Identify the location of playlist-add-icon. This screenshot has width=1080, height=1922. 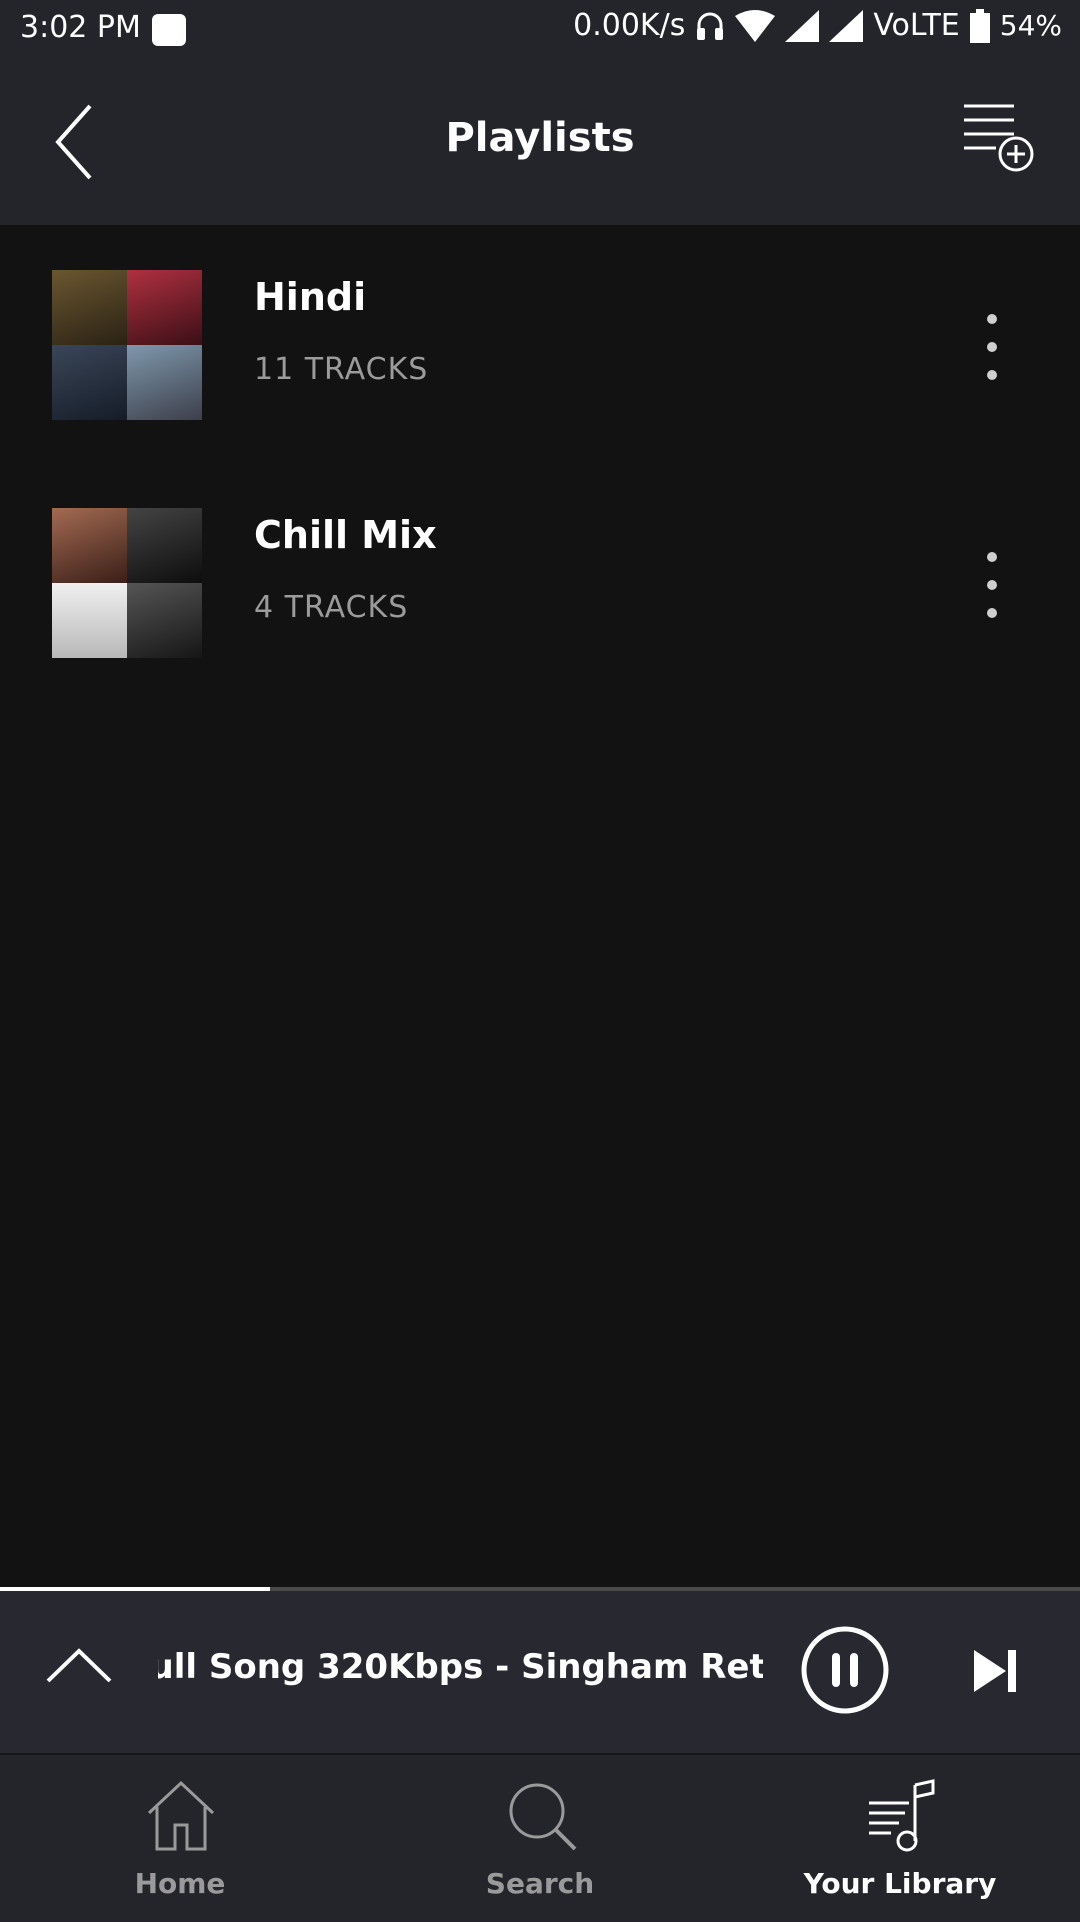
(999, 138).